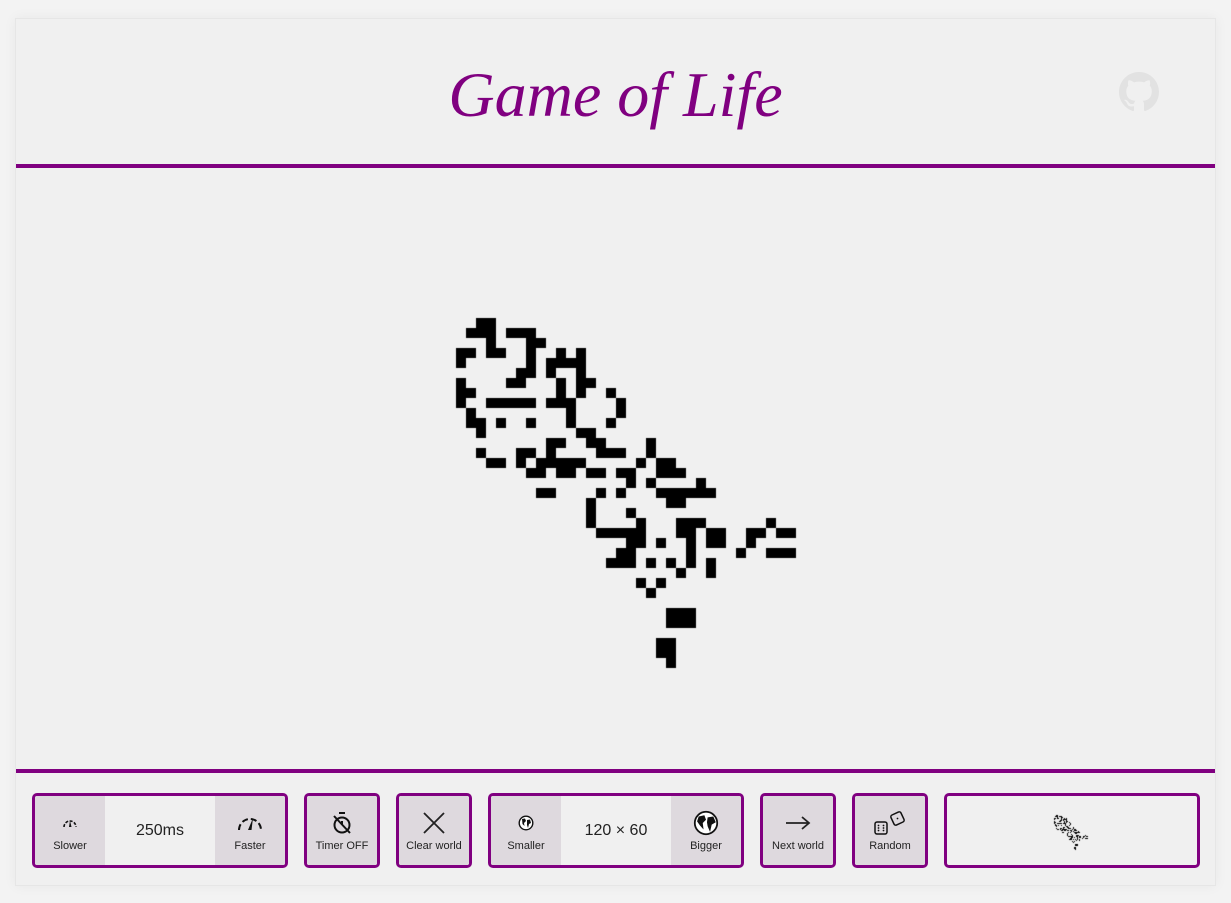 Image resolution: width=1231 pixels, height=903 pixels. I want to click on clear-world-action: Clear world, so click(434, 830).